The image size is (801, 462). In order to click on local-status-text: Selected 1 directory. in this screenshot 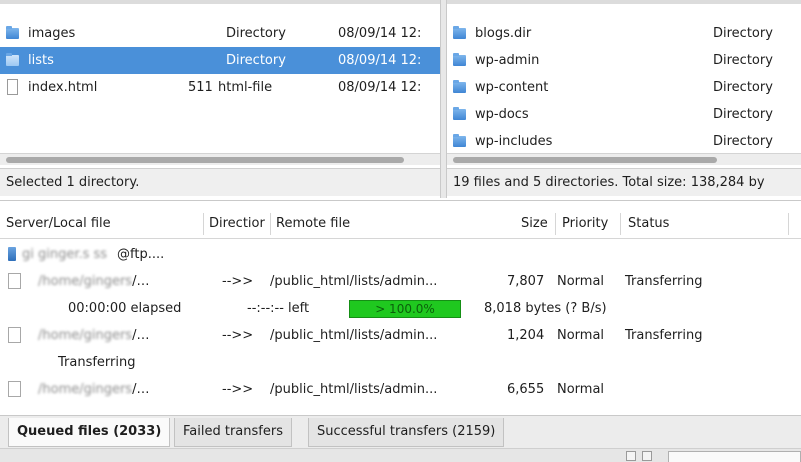, I will do `click(220, 182)`.